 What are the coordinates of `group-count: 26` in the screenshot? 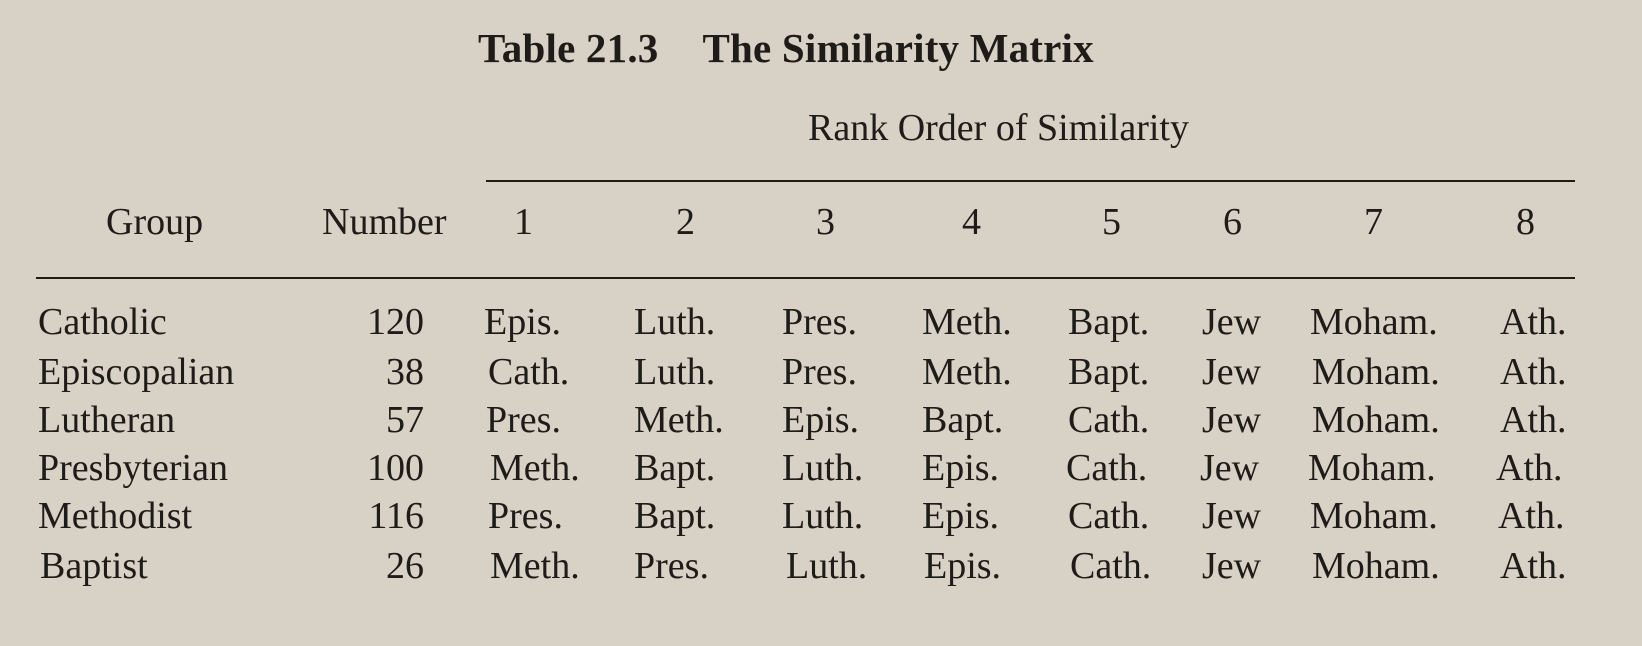 It's located at (405, 566).